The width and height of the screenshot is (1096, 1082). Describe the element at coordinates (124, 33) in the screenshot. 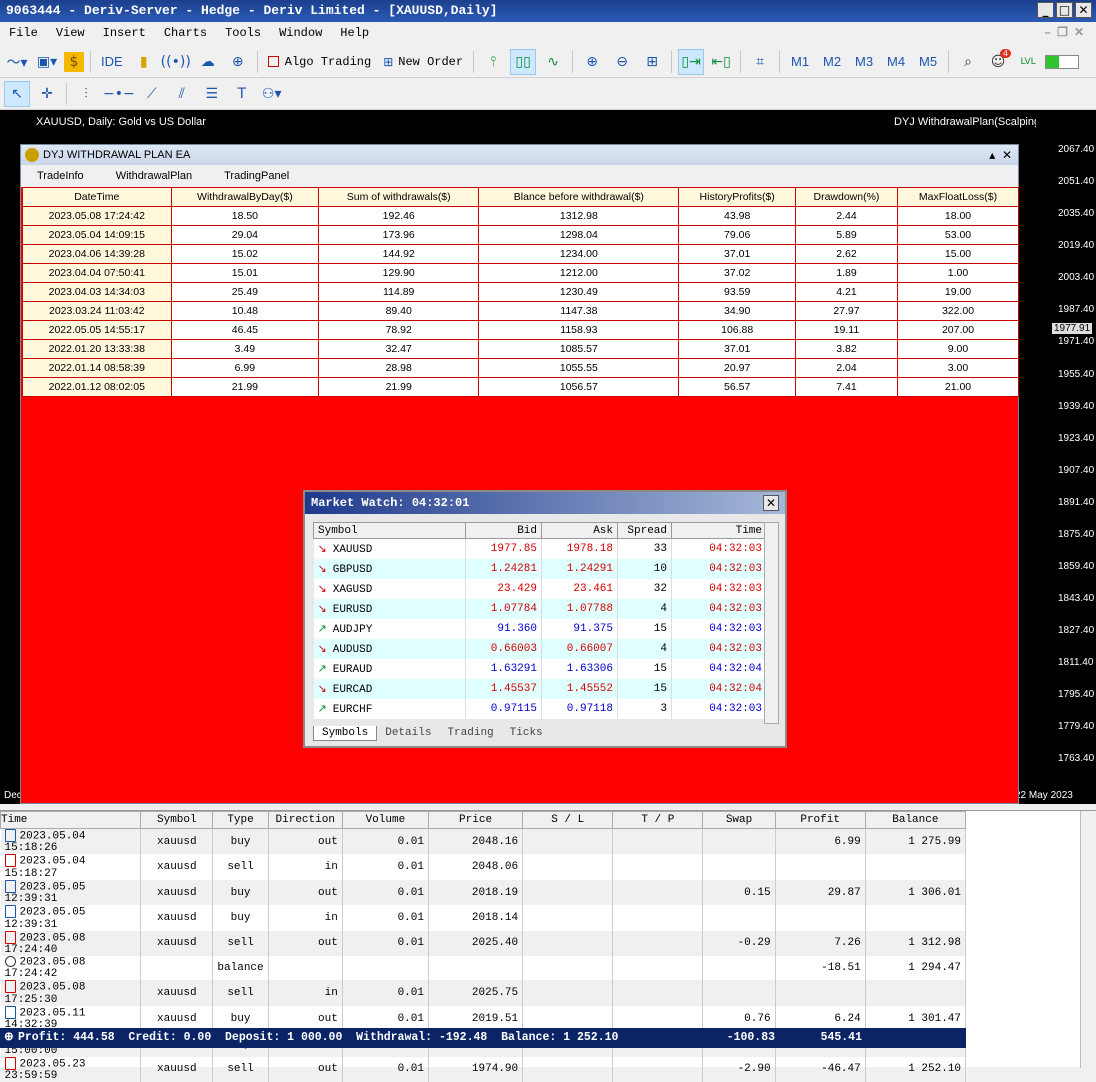

I see `menu-insert: Insert` at that location.